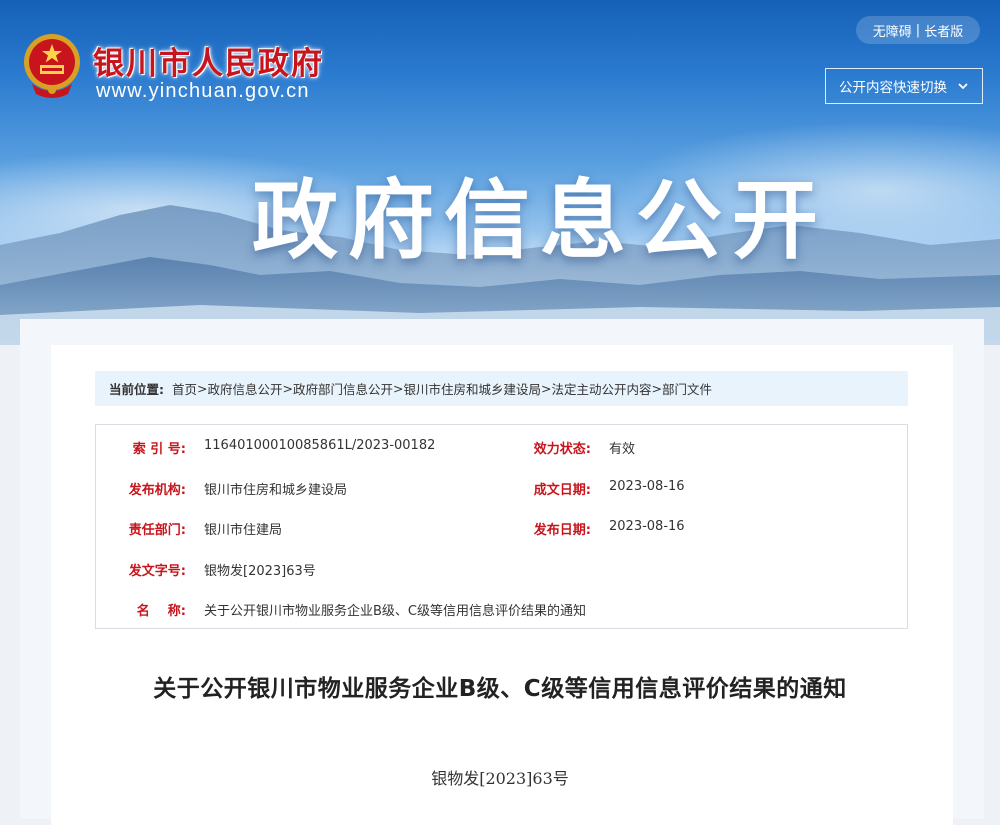 The image size is (1000, 825). I want to click on breadcrumb-item-statutory: 法定主动公开内容, so click(602, 388).